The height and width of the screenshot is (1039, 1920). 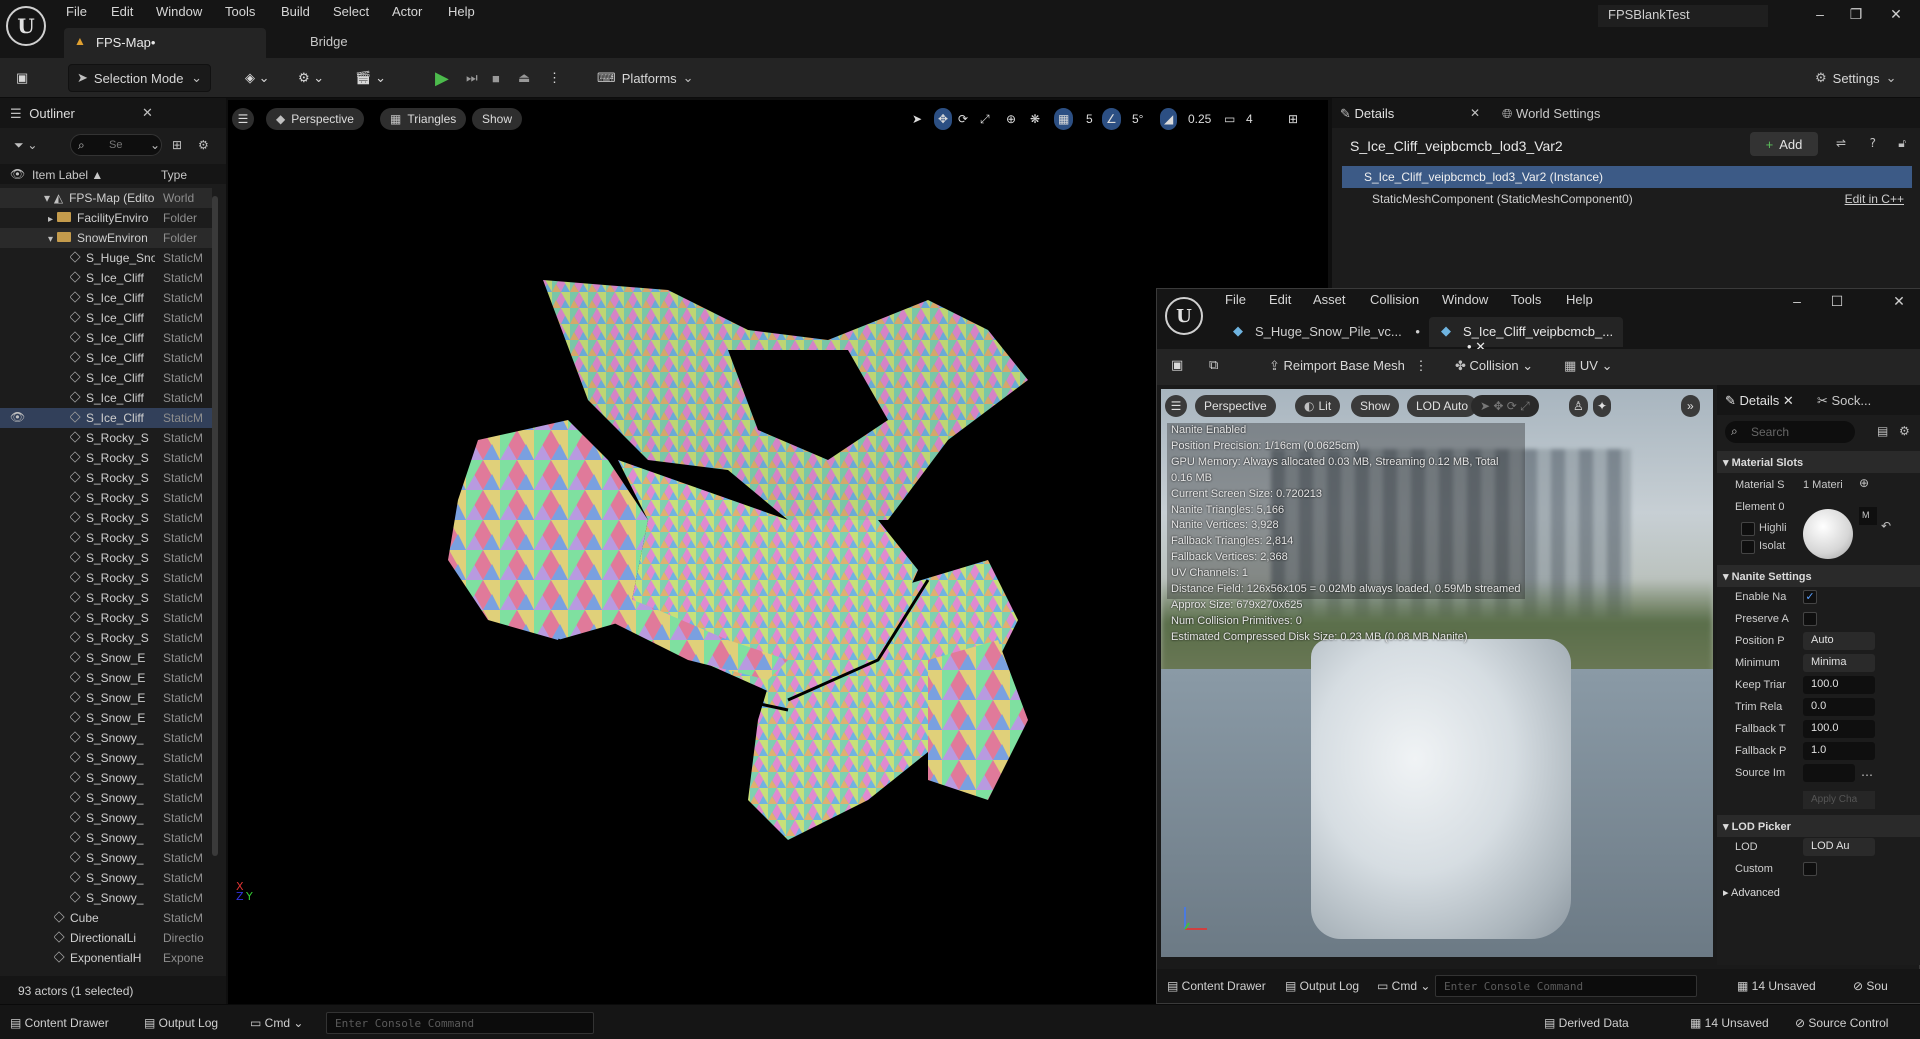 I want to click on more-options-icon: ⋮, so click(x=554, y=78).